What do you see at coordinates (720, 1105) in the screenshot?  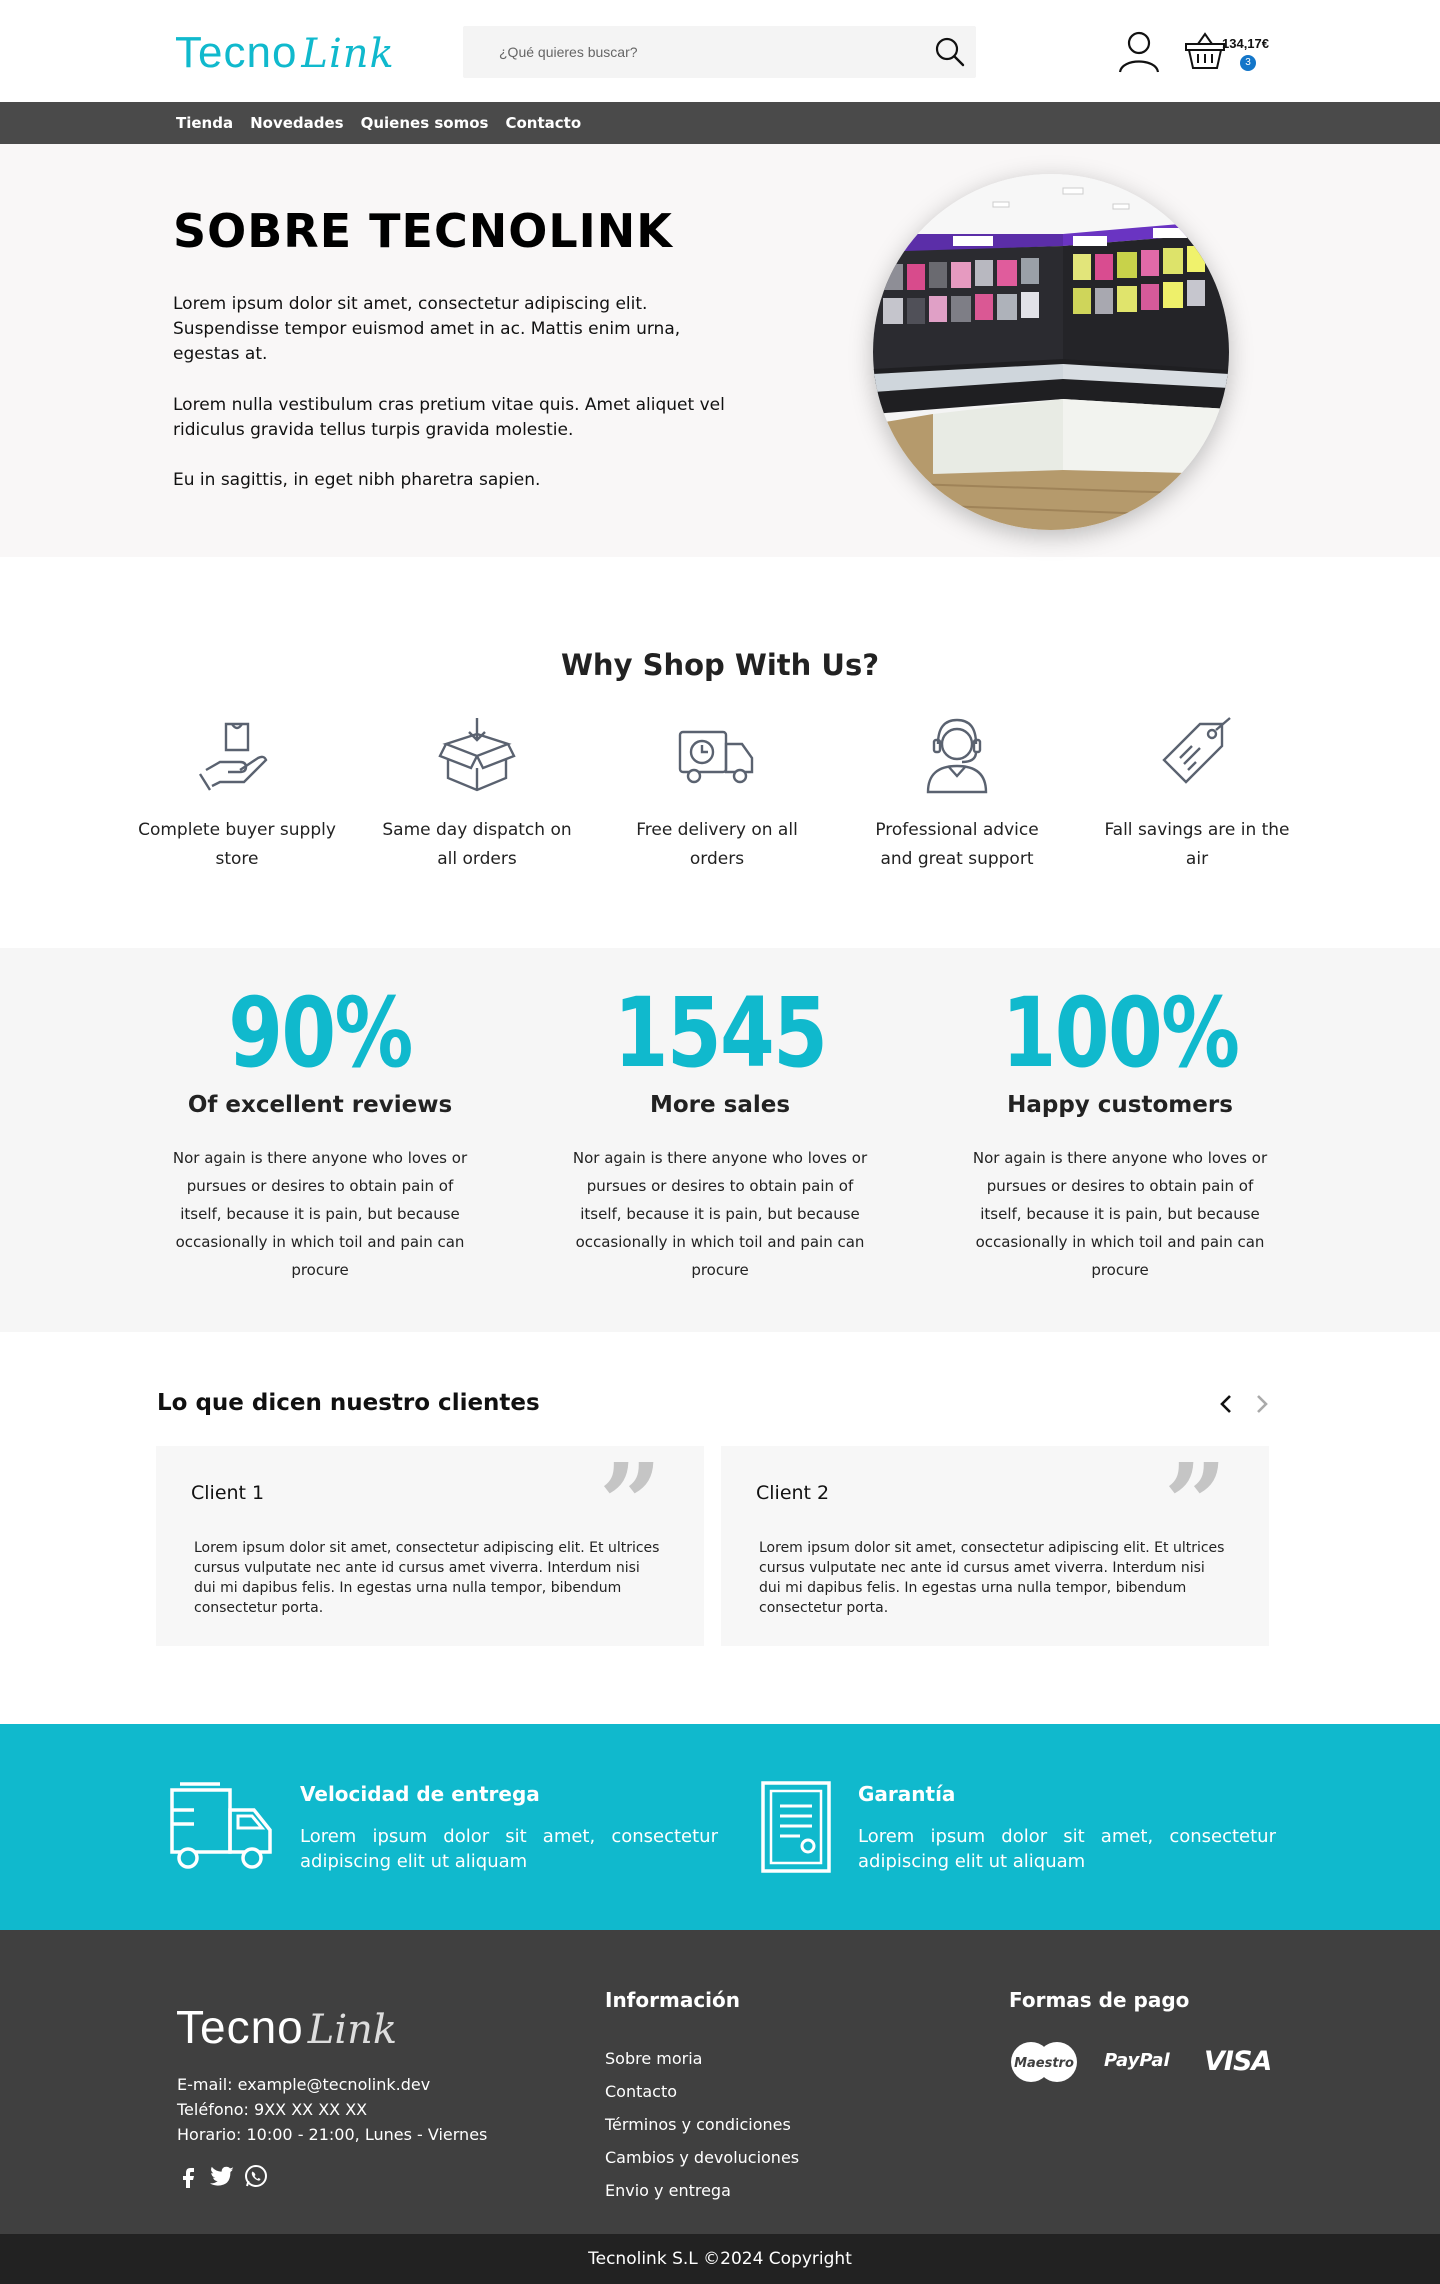 I see `stat-label: More sales` at bounding box center [720, 1105].